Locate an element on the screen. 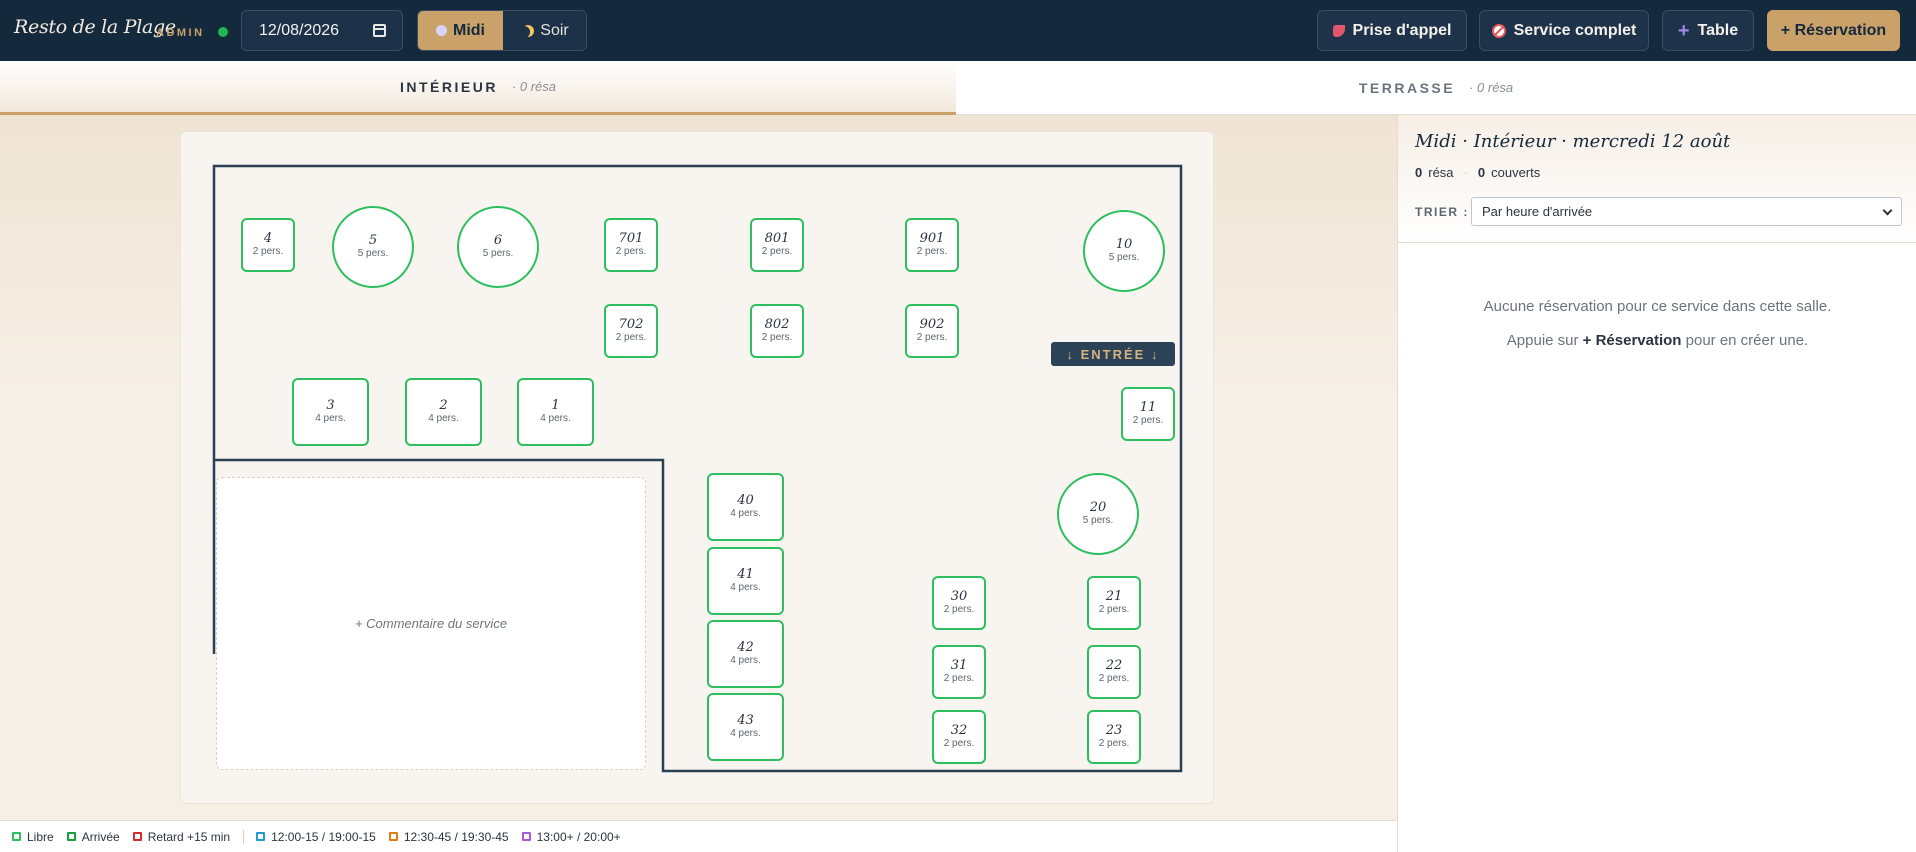 Image resolution: width=1916 pixels, height=852 pixels. table-number: 30 is located at coordinates (959, 596).